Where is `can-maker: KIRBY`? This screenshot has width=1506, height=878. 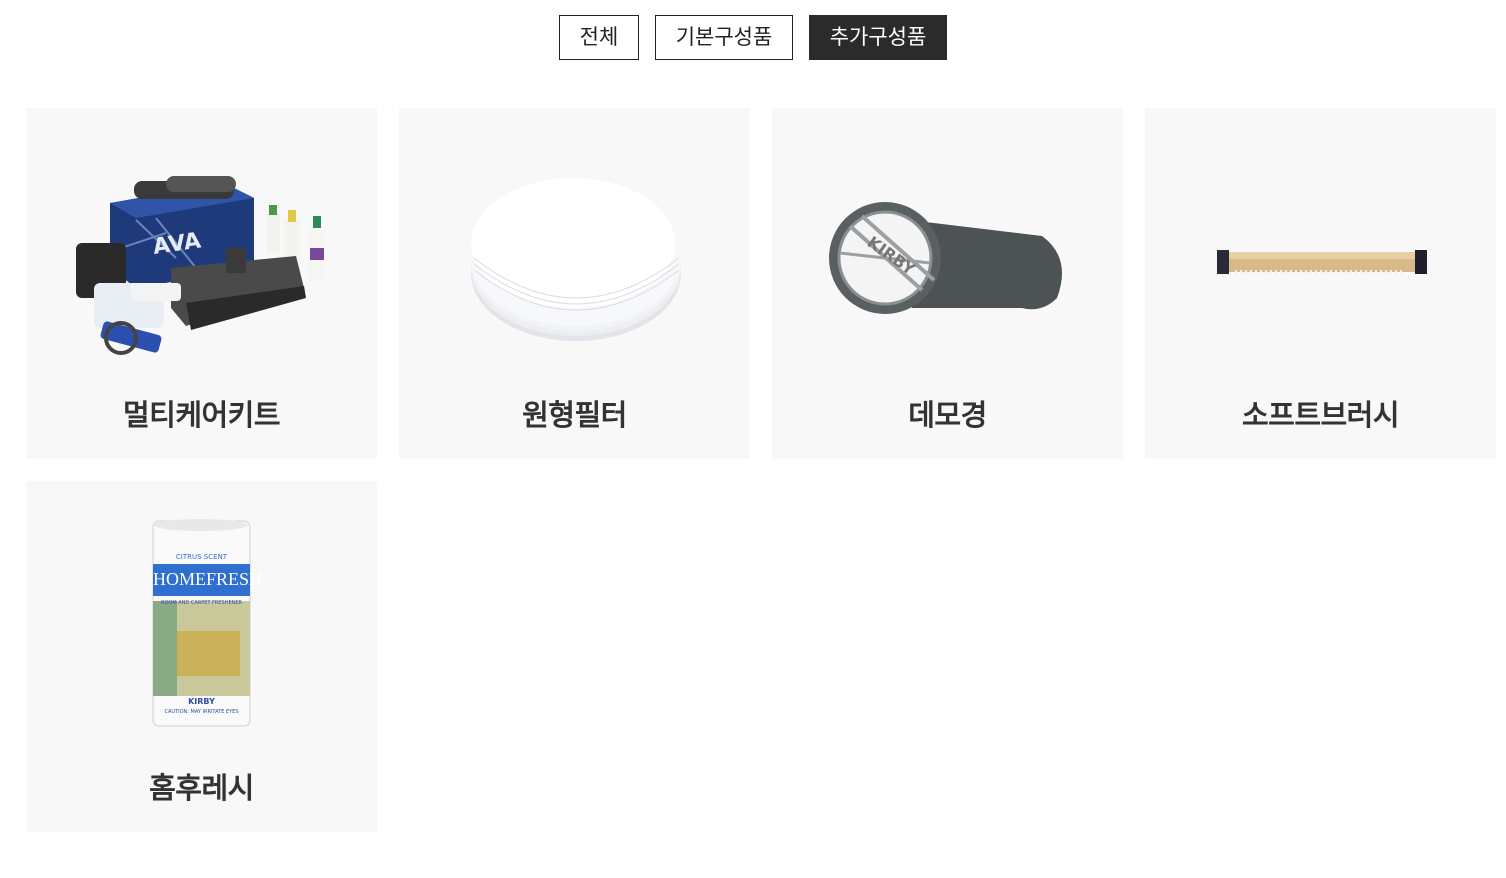
can-maker: KIRBY is located at coordinates (201, 701).